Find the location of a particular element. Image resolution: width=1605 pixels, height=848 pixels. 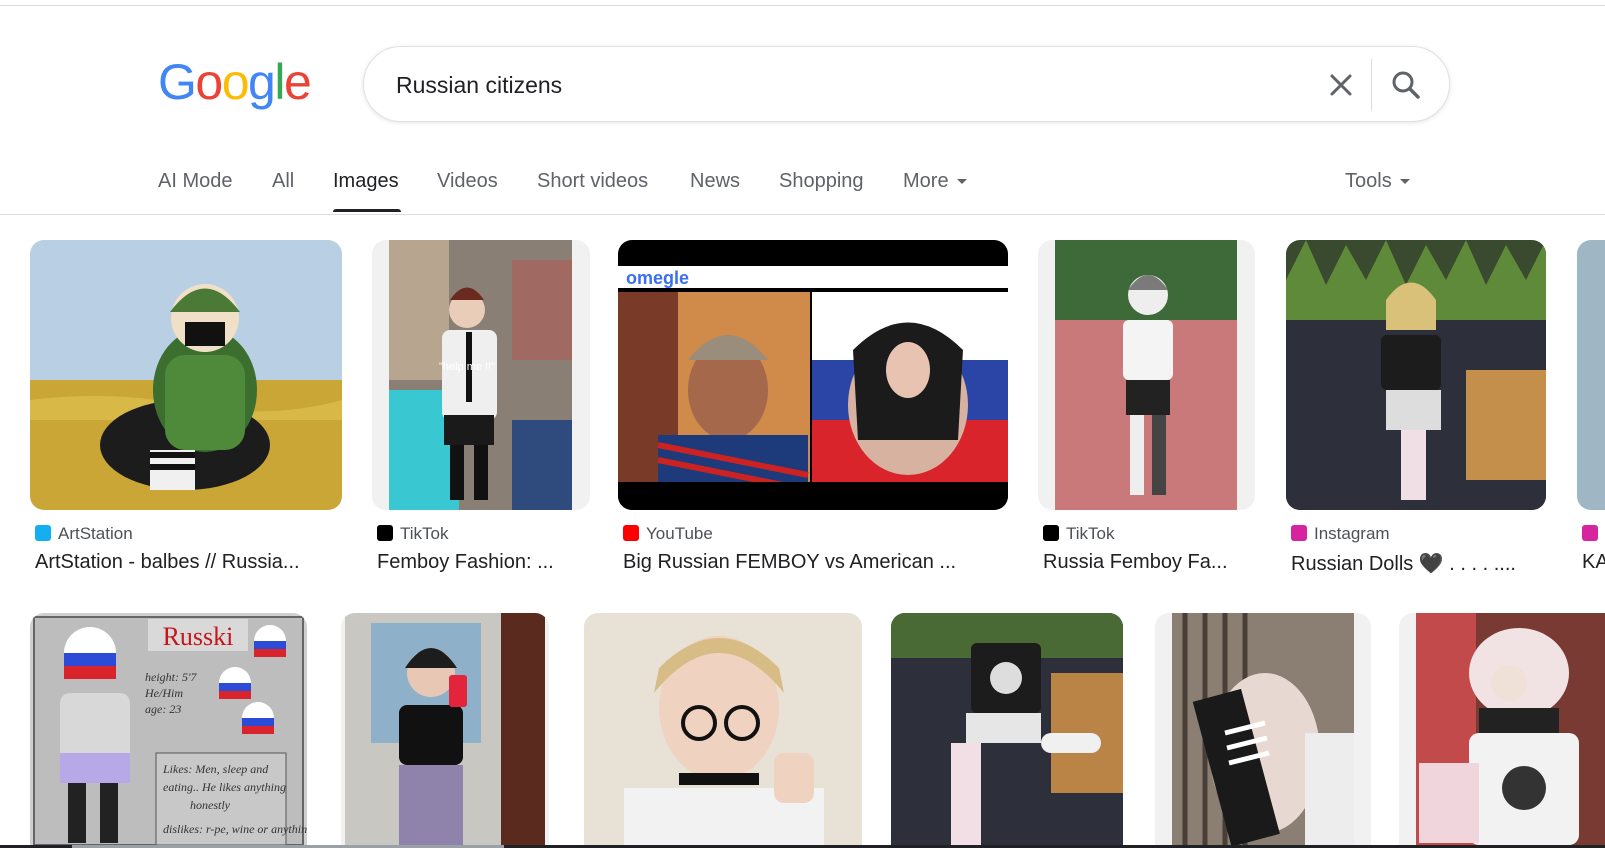

card-line: height: 5'7 is located at coordinates (171, 677).